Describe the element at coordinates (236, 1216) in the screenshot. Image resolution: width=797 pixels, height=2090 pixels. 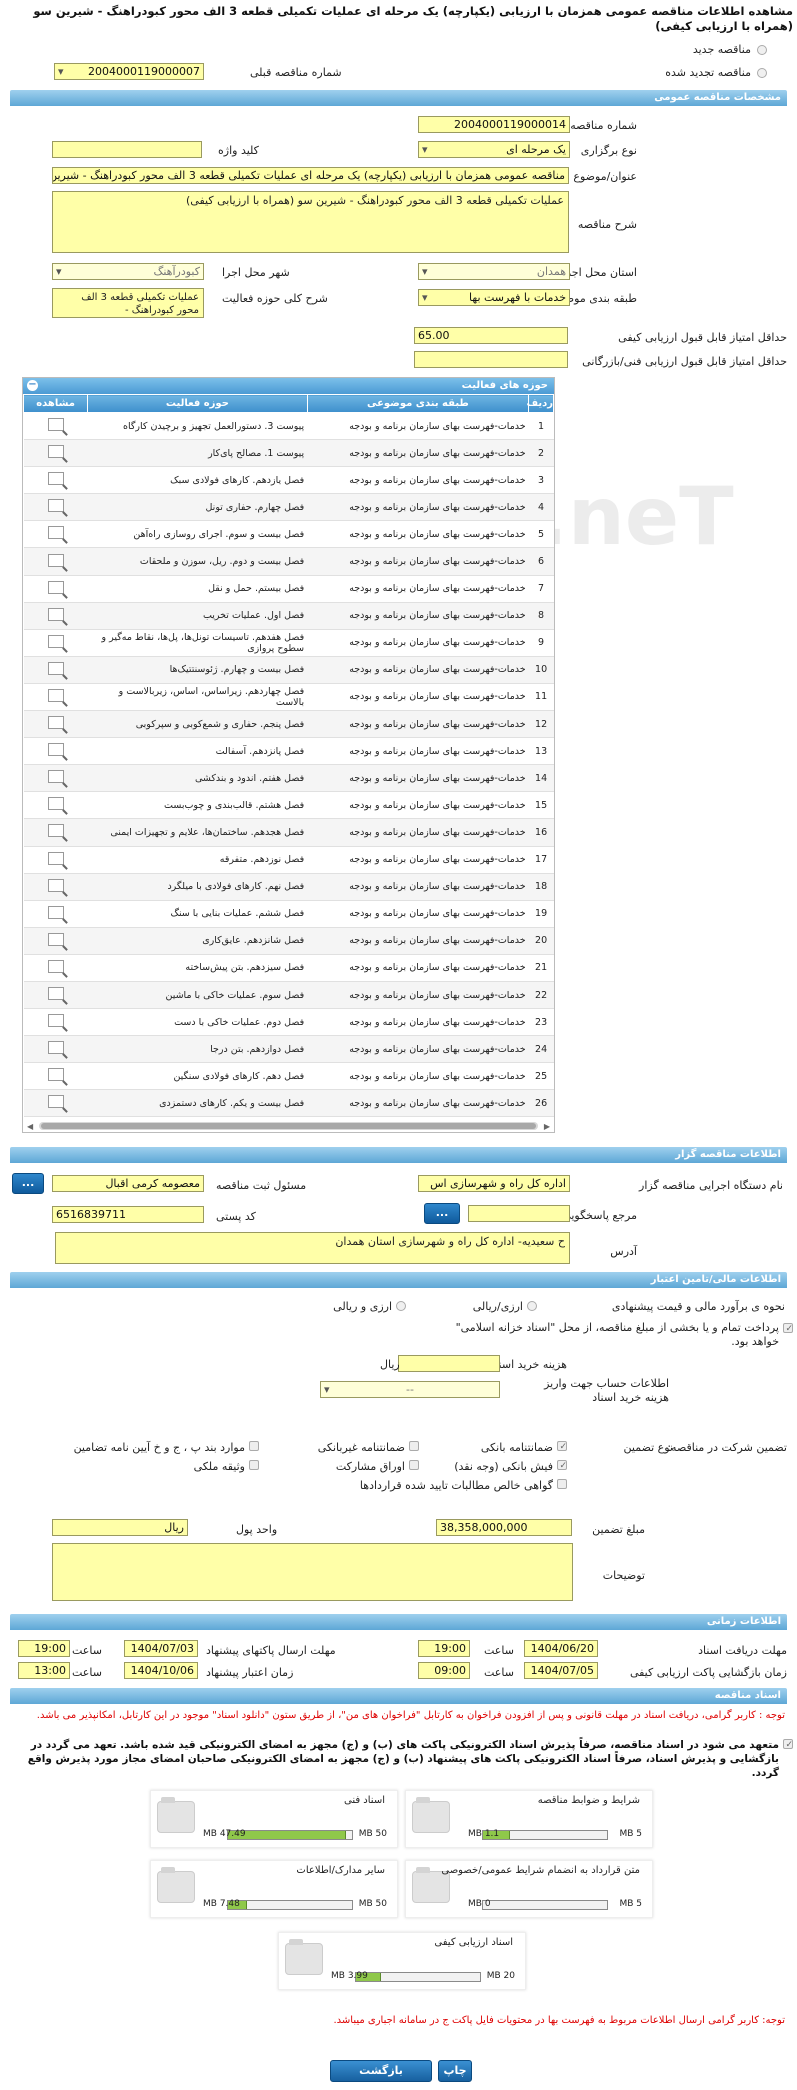
I see `postal-label: کد پستی` at that location.